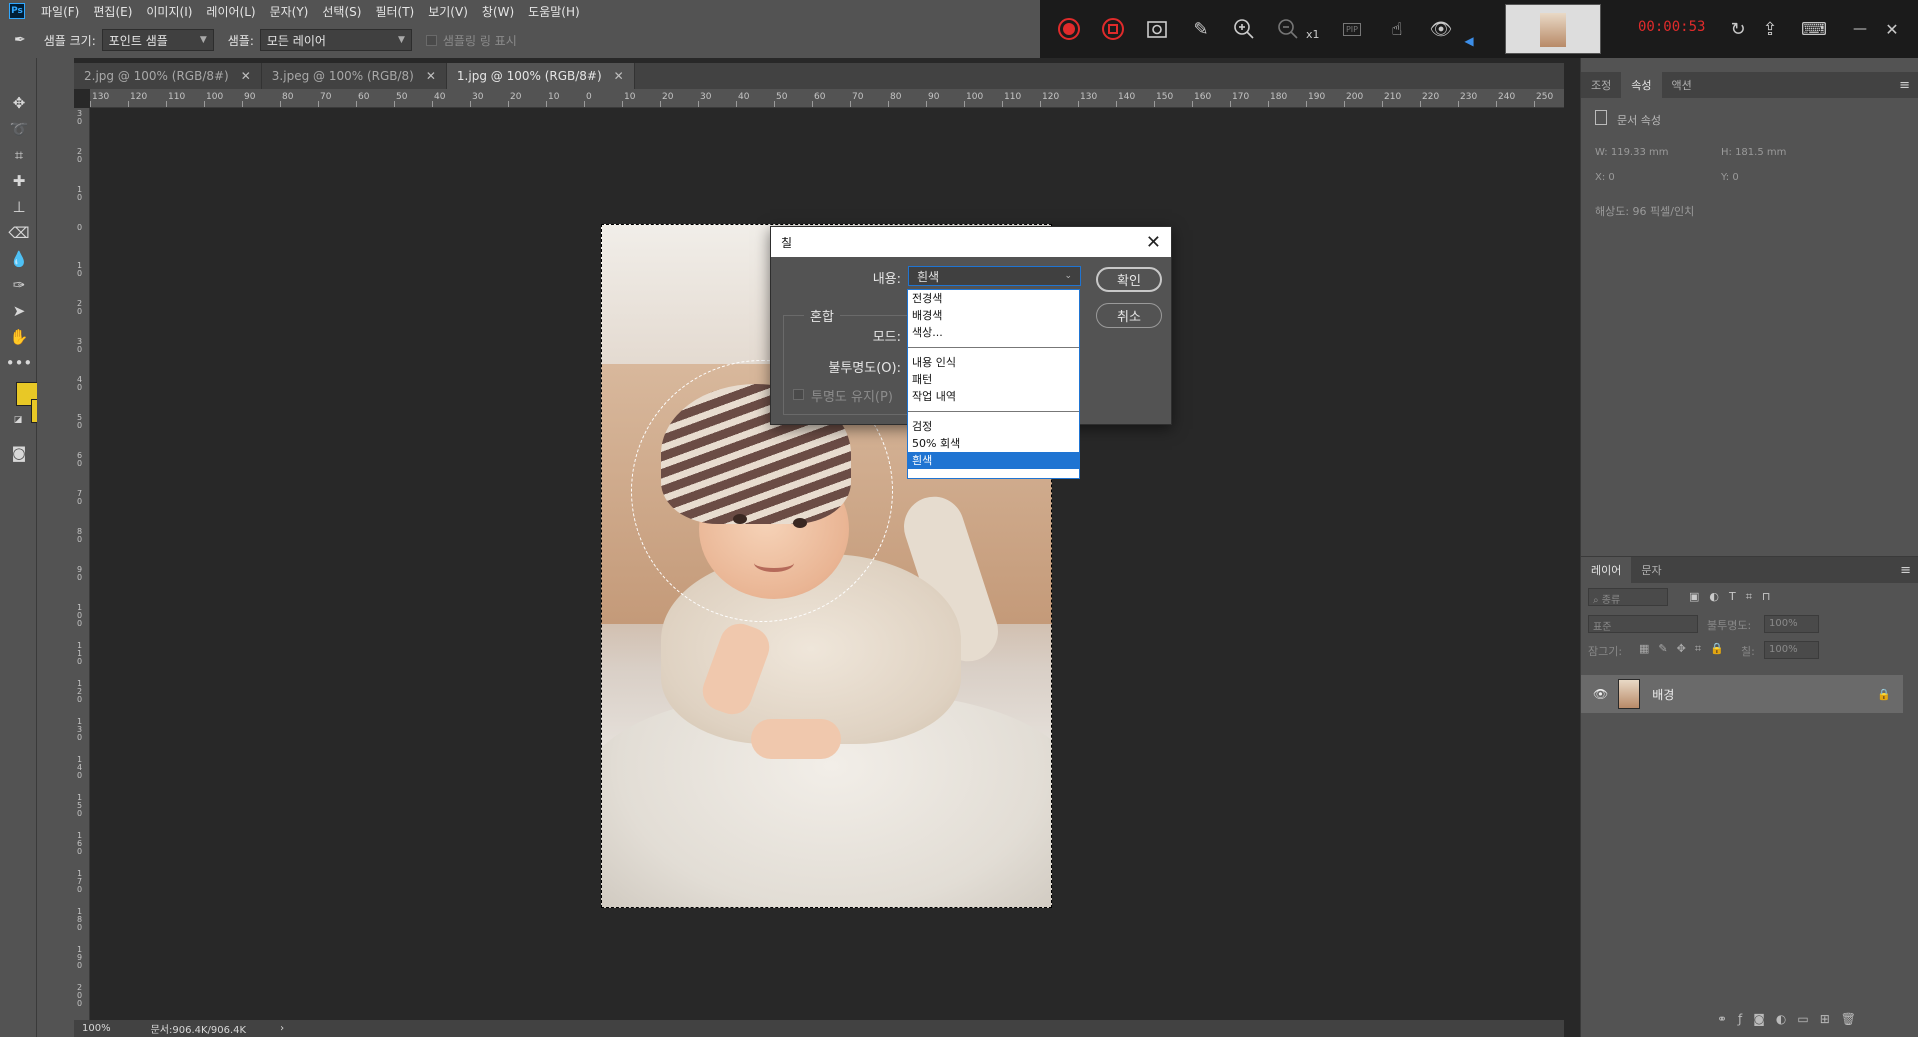 Image resolution: width=1918 pixels, height=1037 pixels. I want to click on dropdown-item-pattern: 패턴, so click(993, 379).